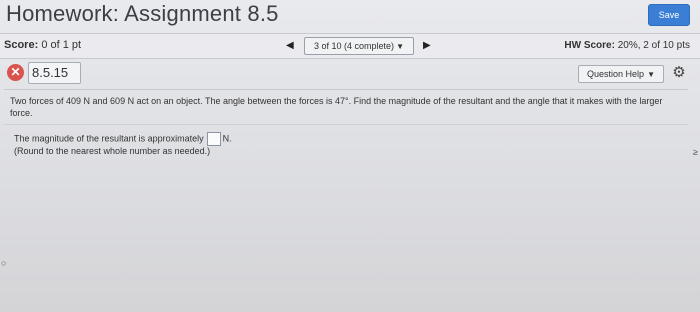 The height and width of the screenshot is (312, 700). I want to click on score: Score: 0 of 1 pt, so click(42, 45).